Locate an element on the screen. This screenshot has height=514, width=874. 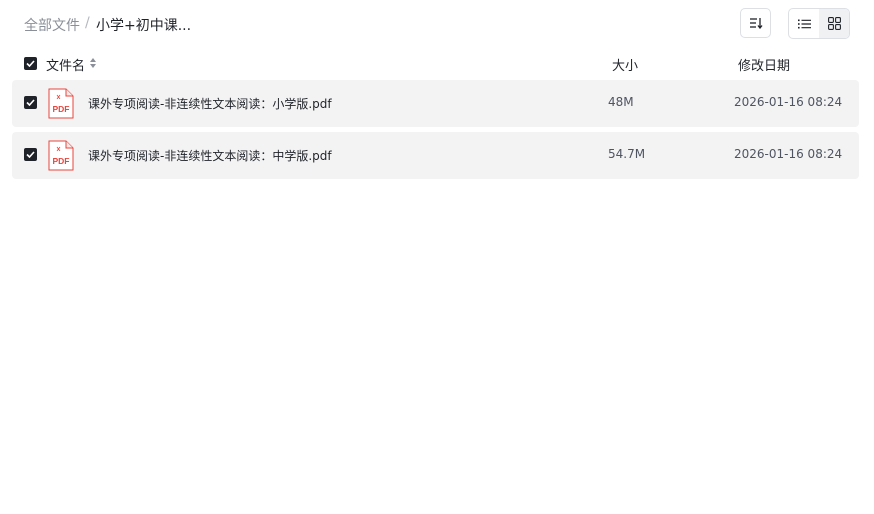
file-name: 课外专项阅读-非连续性文本阅读：小学版.pdf is located at coordinates (210, 103).